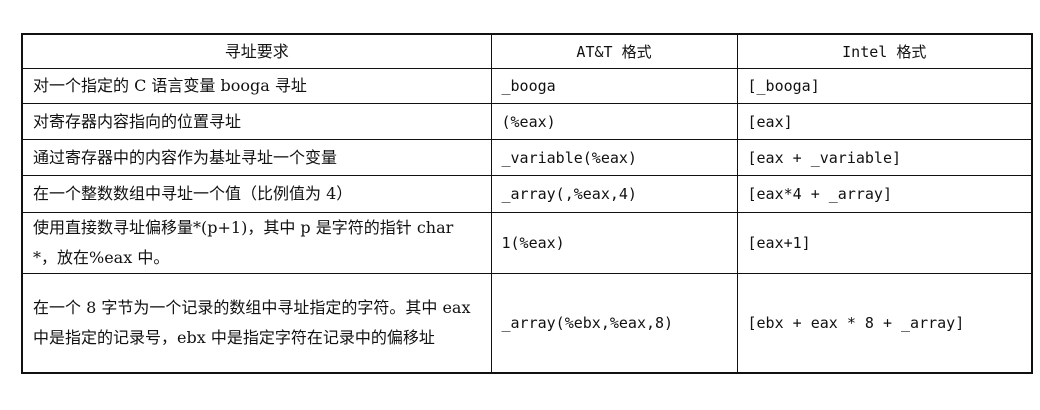 The width and height of the screenshot is (1040, 410). Describe the element at coordinates (614, 86) in the screenshot. I see `cell-att: _booga` at that location.